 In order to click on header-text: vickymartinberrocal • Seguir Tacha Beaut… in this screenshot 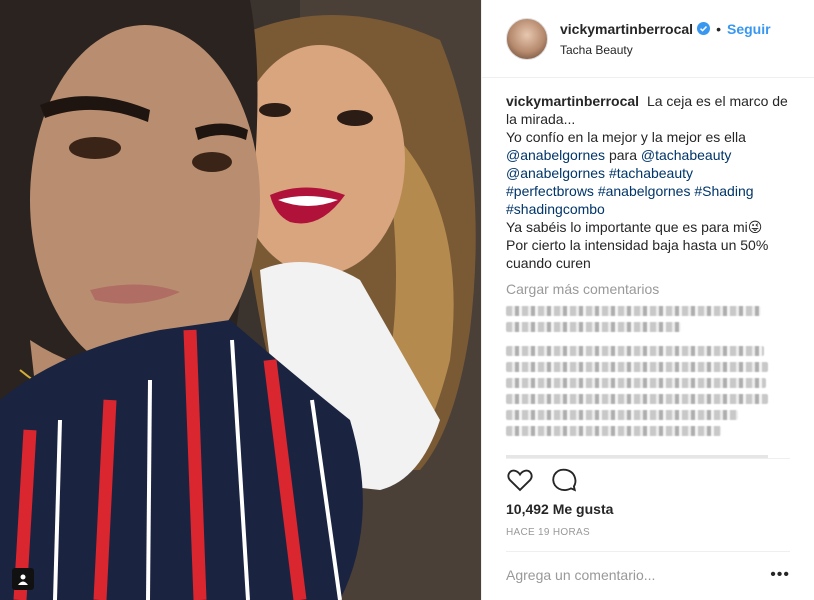, I will do `click(665, 39)`.